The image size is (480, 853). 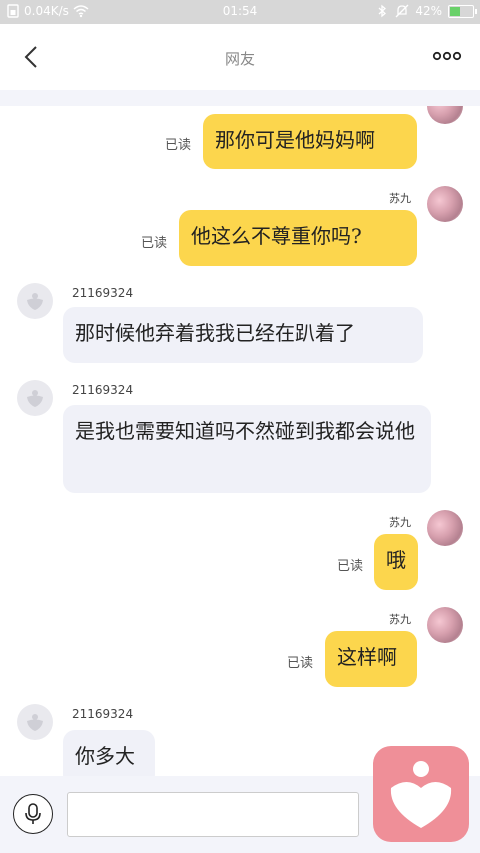 What do you see at coordinates (396, 562) in the screenshot?
I see `message-bubble: 哦` at bounding box center [396, 562].